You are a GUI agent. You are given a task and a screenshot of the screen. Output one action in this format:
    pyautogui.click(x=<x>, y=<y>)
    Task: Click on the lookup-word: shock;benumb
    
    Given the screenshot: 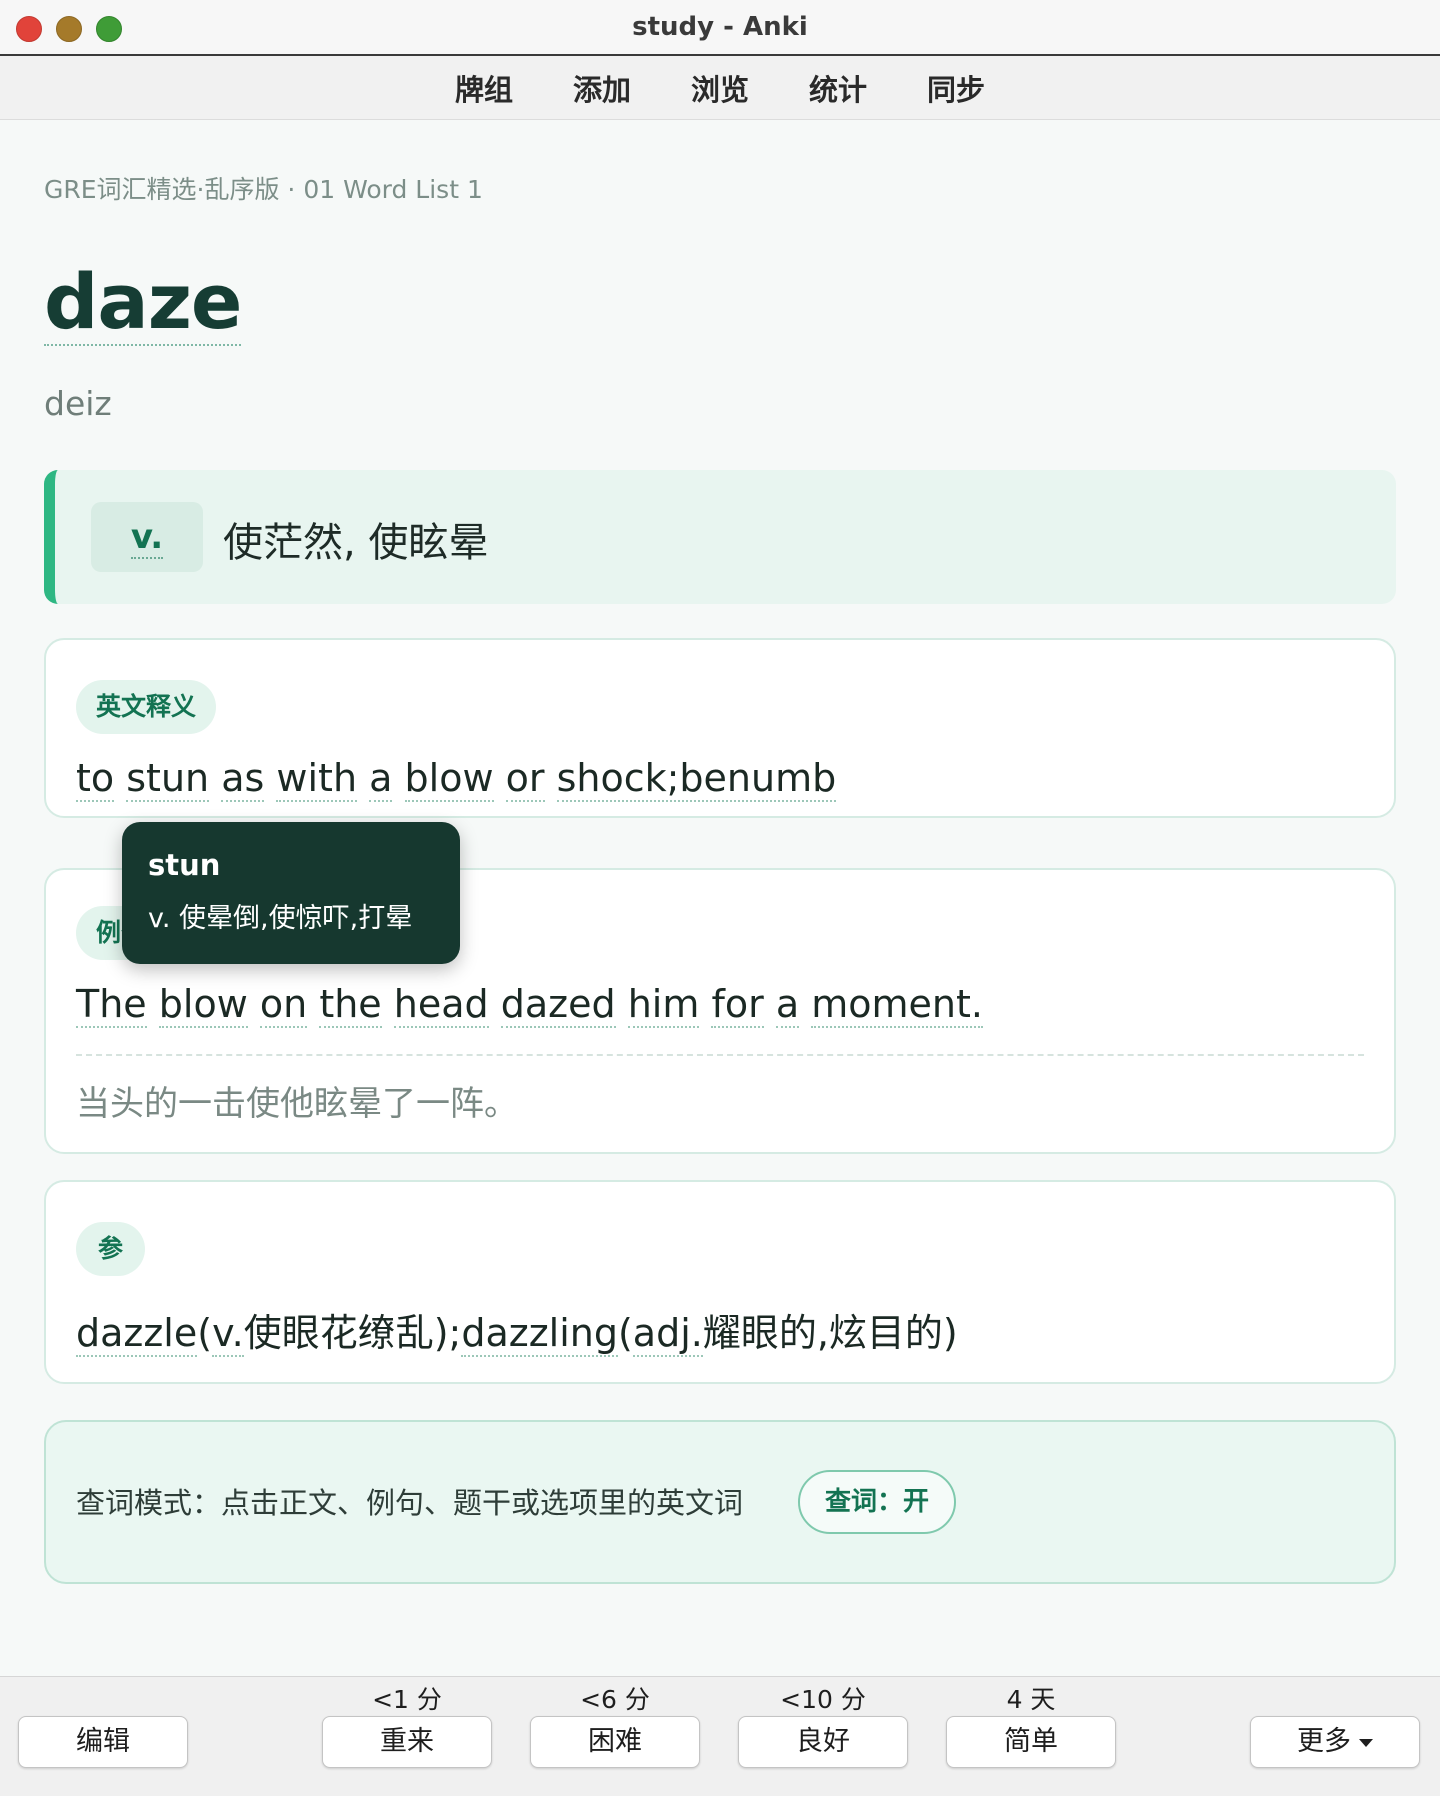 What is the action you would take?
    pyautogui.click(x=696, y=779)
    